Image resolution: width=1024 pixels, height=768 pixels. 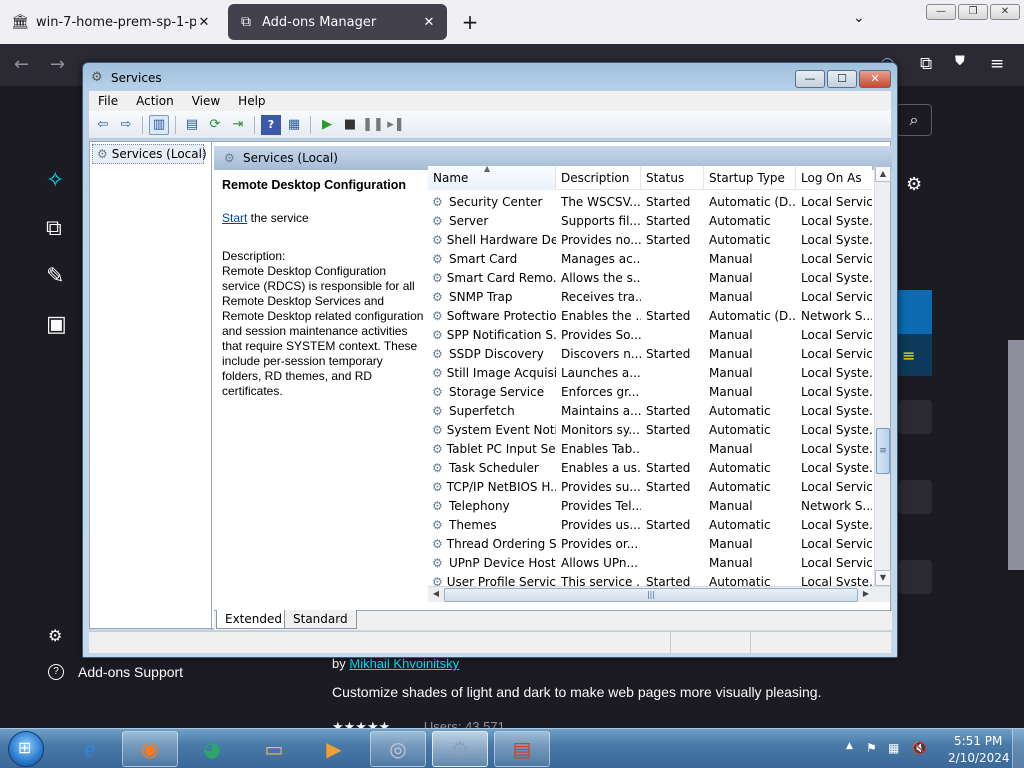 What do you see at coordinates (150, 749) in the screenshot?
I see `firefox-icon: ◉` at bounding box center [150, 749].